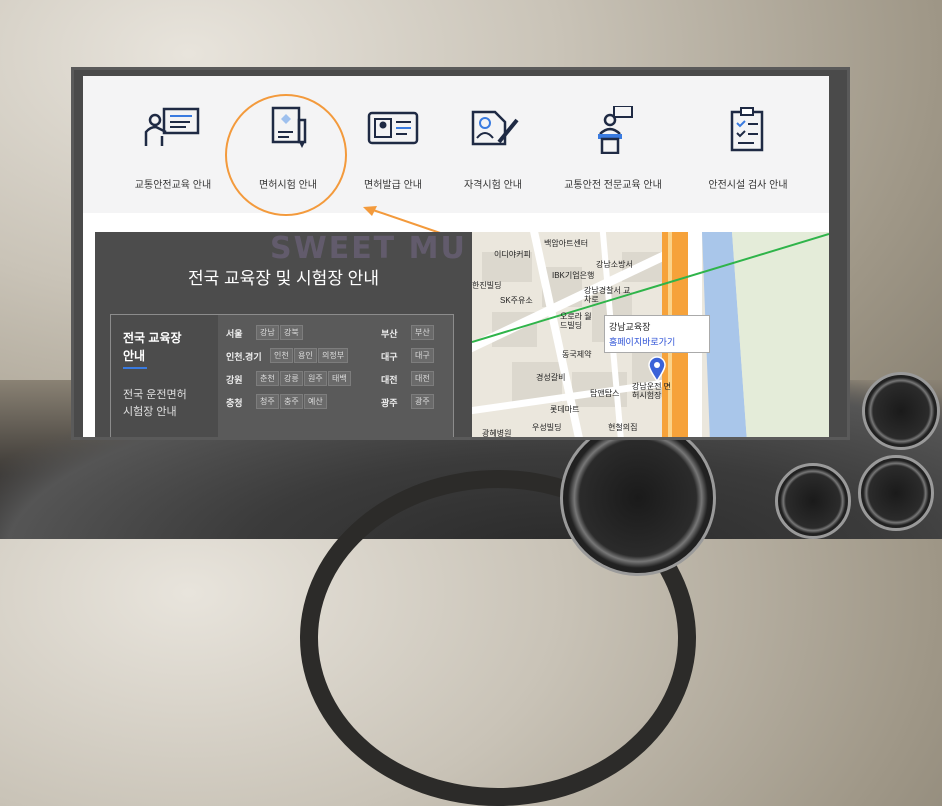  What do you see at coordinates (389, 334) in the screenshot?
I see `region-name: 부산` at bounding box center [389, 334].